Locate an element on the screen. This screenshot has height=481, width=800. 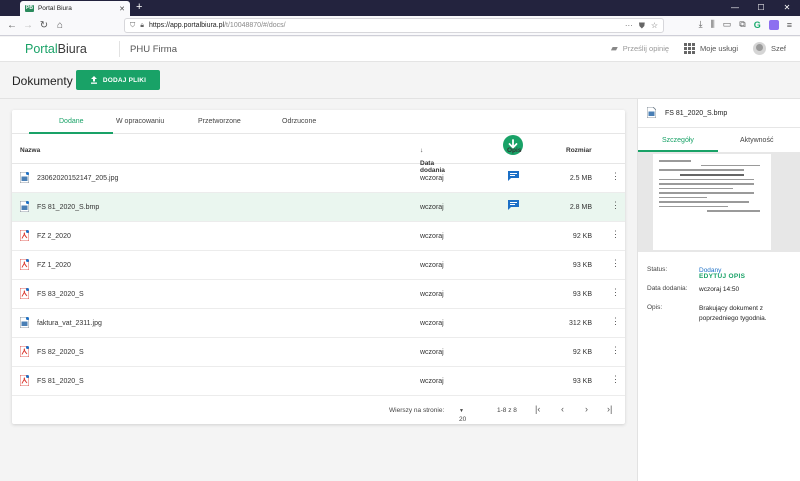
tab-details: Szczegóły is located at coordinates (678, 140).